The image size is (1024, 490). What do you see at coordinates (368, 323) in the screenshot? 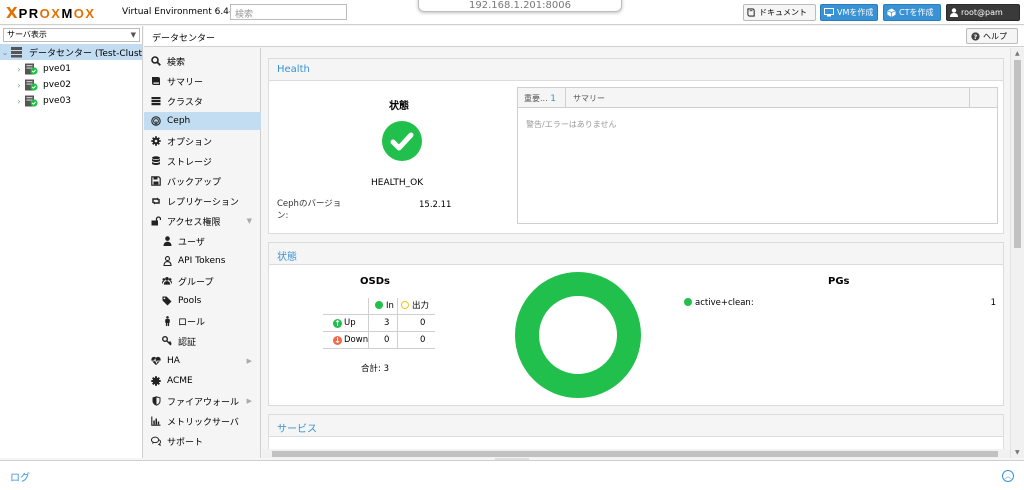
I see `table-divider` at bounding box center [368, 323].